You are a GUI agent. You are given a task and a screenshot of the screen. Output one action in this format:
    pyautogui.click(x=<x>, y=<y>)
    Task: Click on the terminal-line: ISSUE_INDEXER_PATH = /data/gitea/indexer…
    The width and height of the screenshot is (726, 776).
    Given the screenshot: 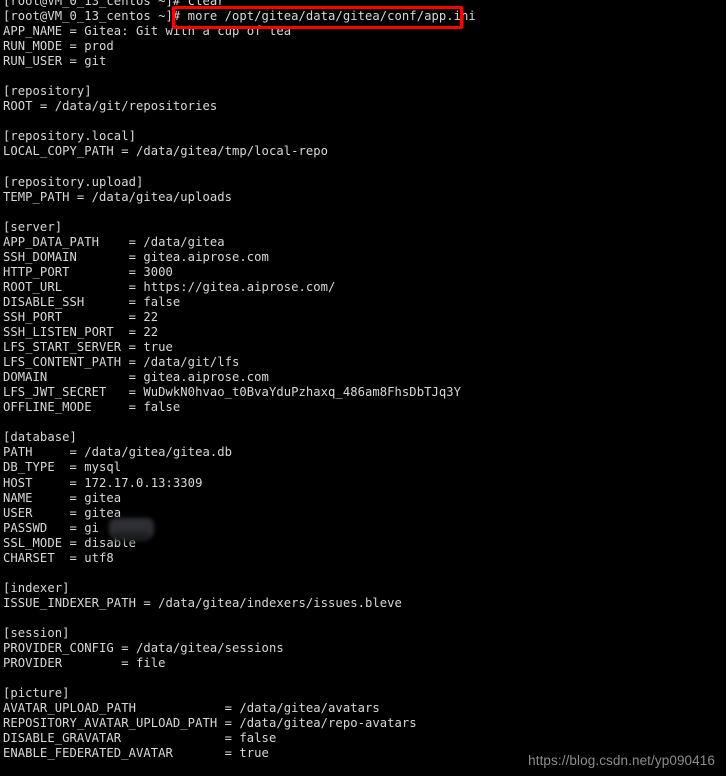 What is the action you would take?
    pyautogui.click(x=202, y=602)
    